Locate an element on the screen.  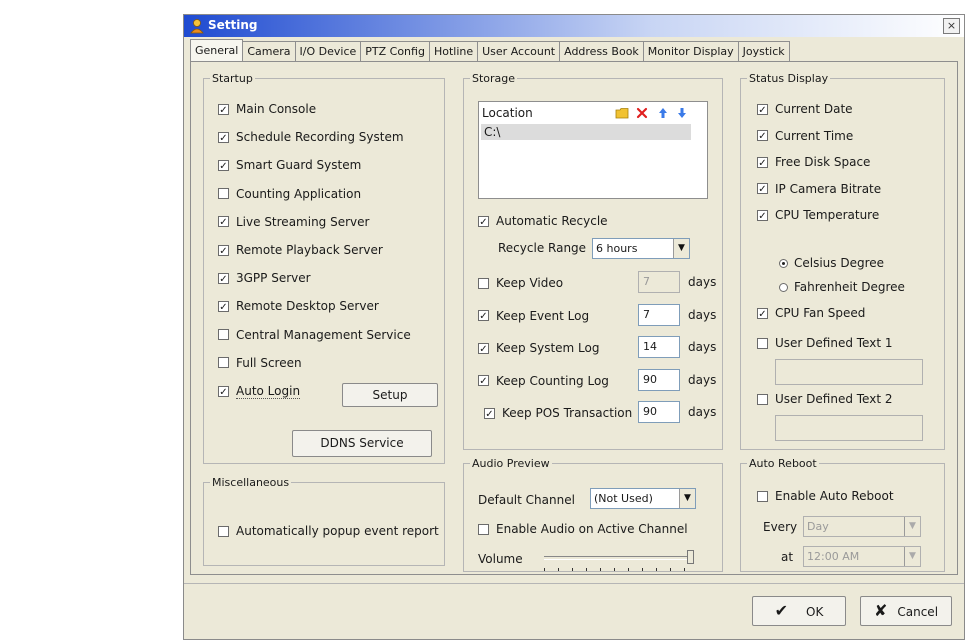
keep-counting-log-box: ✓ is located at coordinates (483, 381).